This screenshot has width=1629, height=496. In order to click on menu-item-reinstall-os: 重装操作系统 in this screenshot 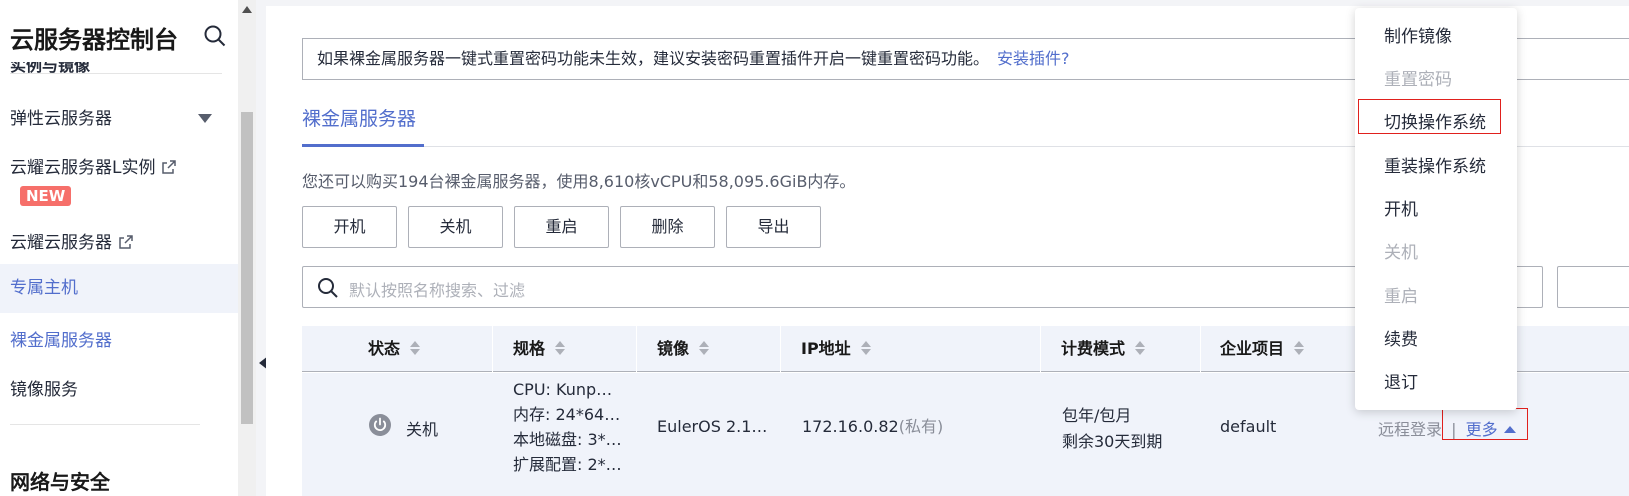, I will do `click(1435, 164)`.